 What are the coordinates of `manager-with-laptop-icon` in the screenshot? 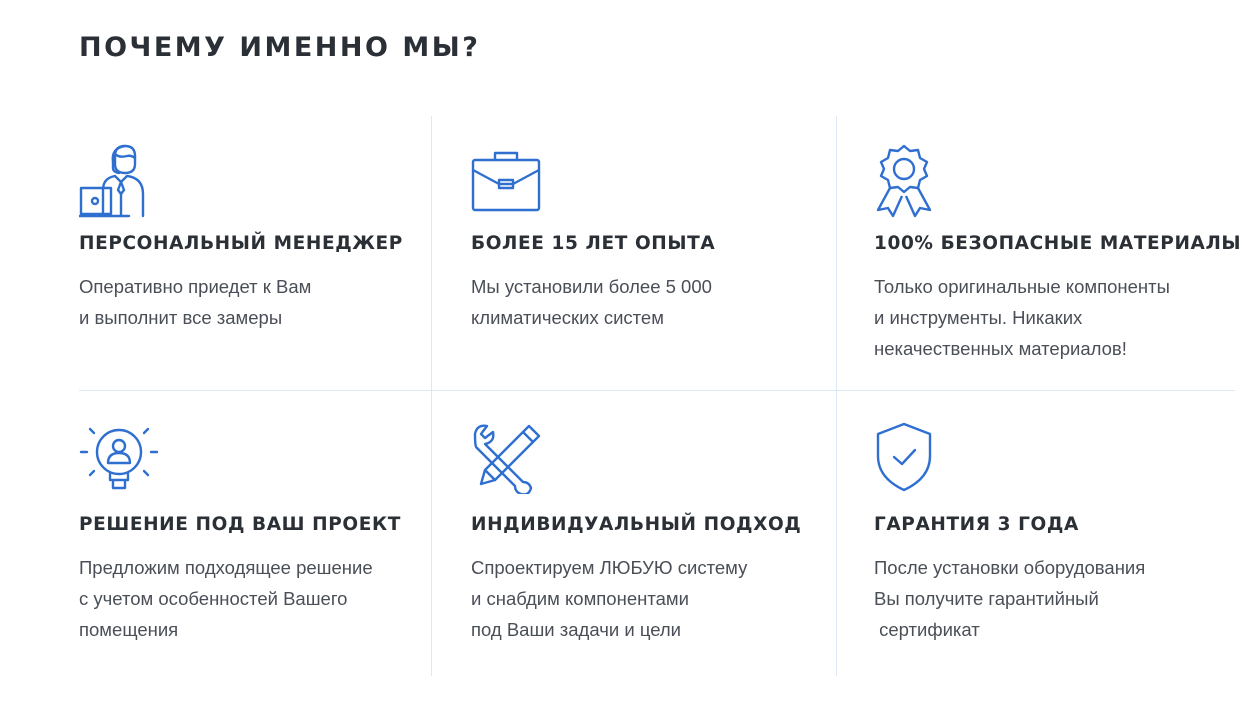 It's located at (116, 182).